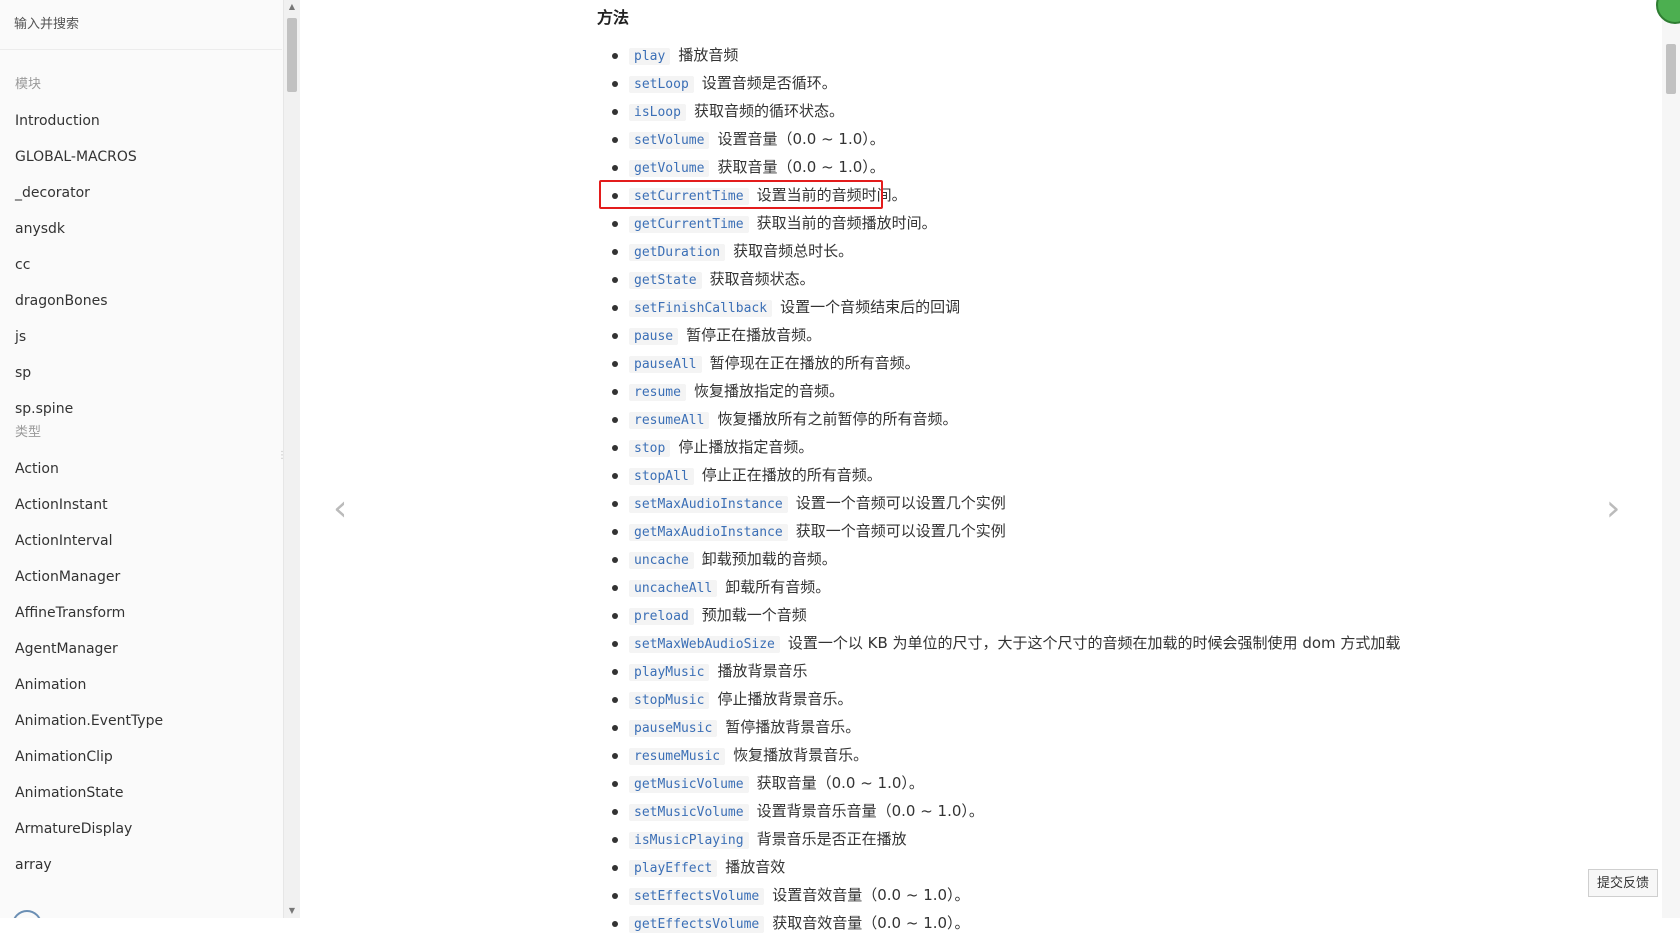 This screenshot has height=938, width=1680. What do you see at coordinates (141, 469) in the screenshot?
I see `type-item: Action` at bounding box center [141, 469].